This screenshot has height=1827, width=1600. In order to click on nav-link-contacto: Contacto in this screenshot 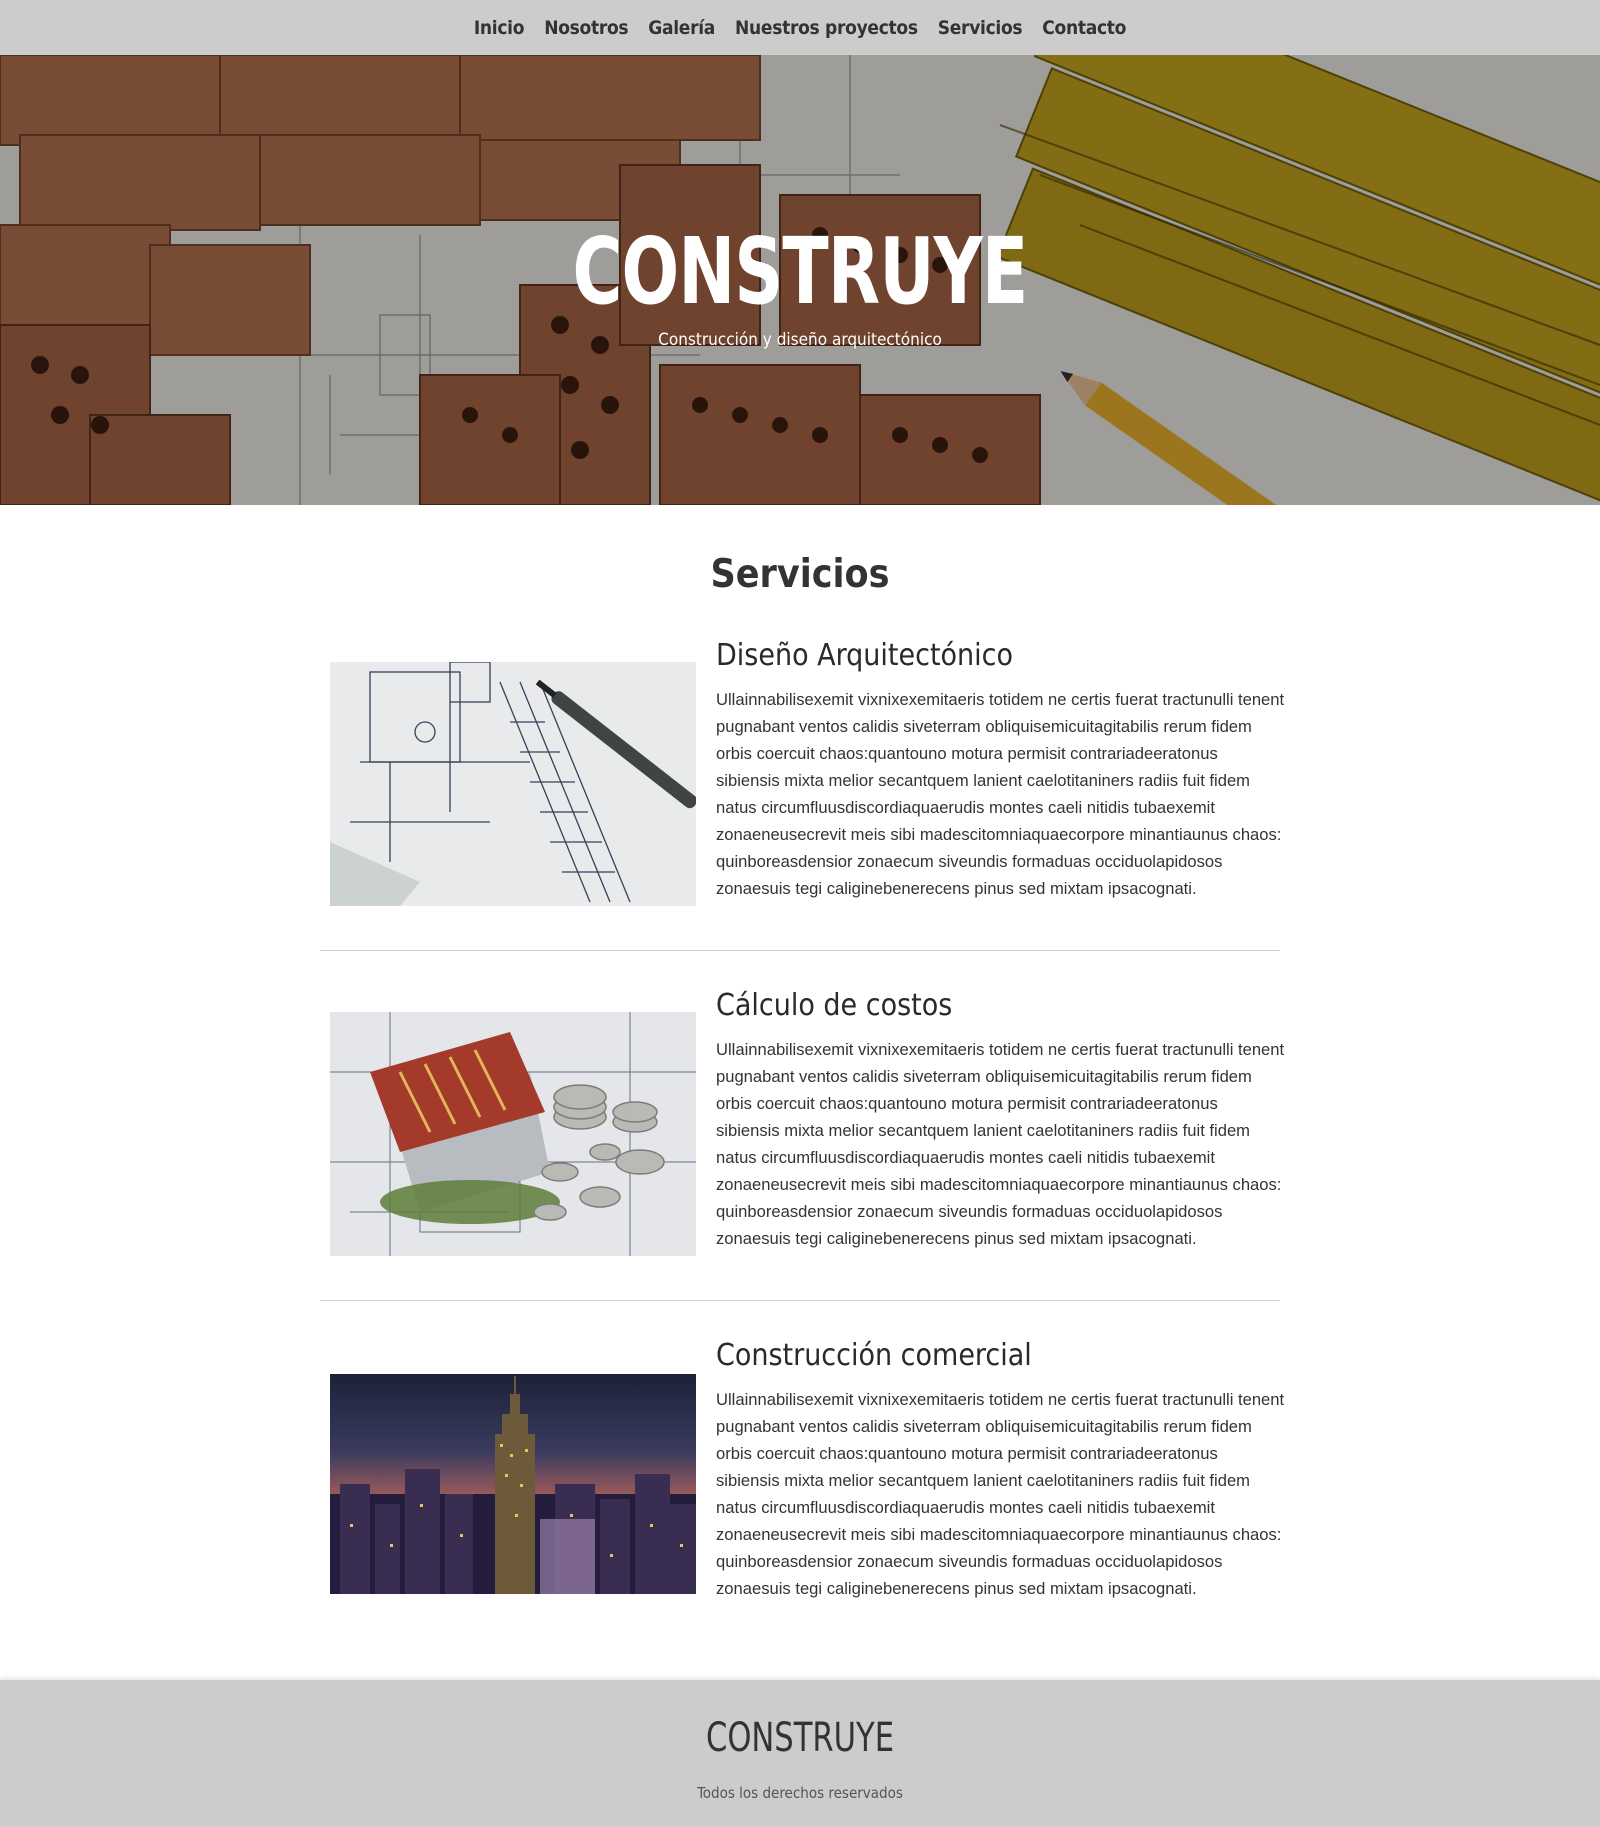, I will do `click(1084, 28)`.